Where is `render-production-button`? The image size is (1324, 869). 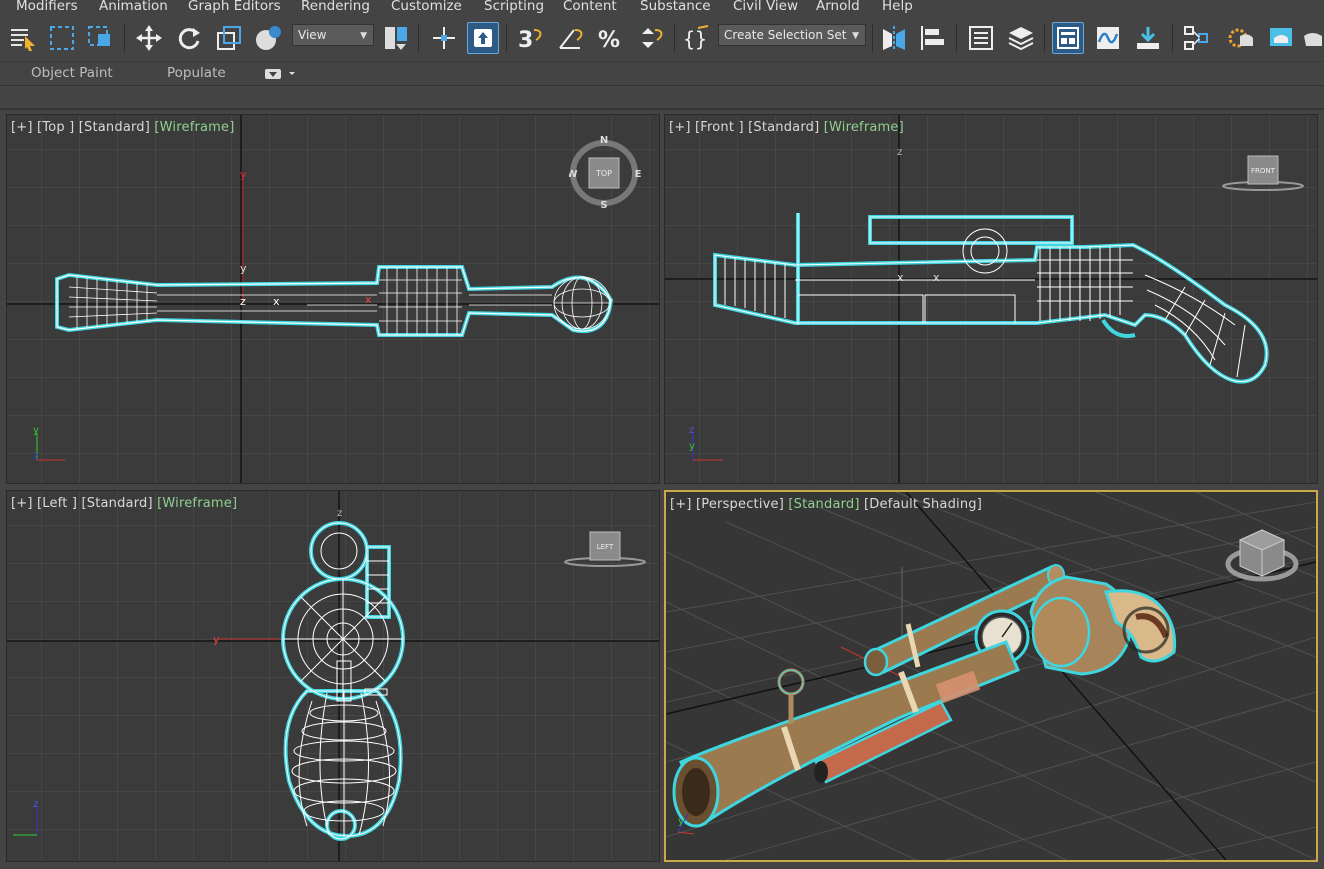
render-production-button is located at coordinates (1313, 38).